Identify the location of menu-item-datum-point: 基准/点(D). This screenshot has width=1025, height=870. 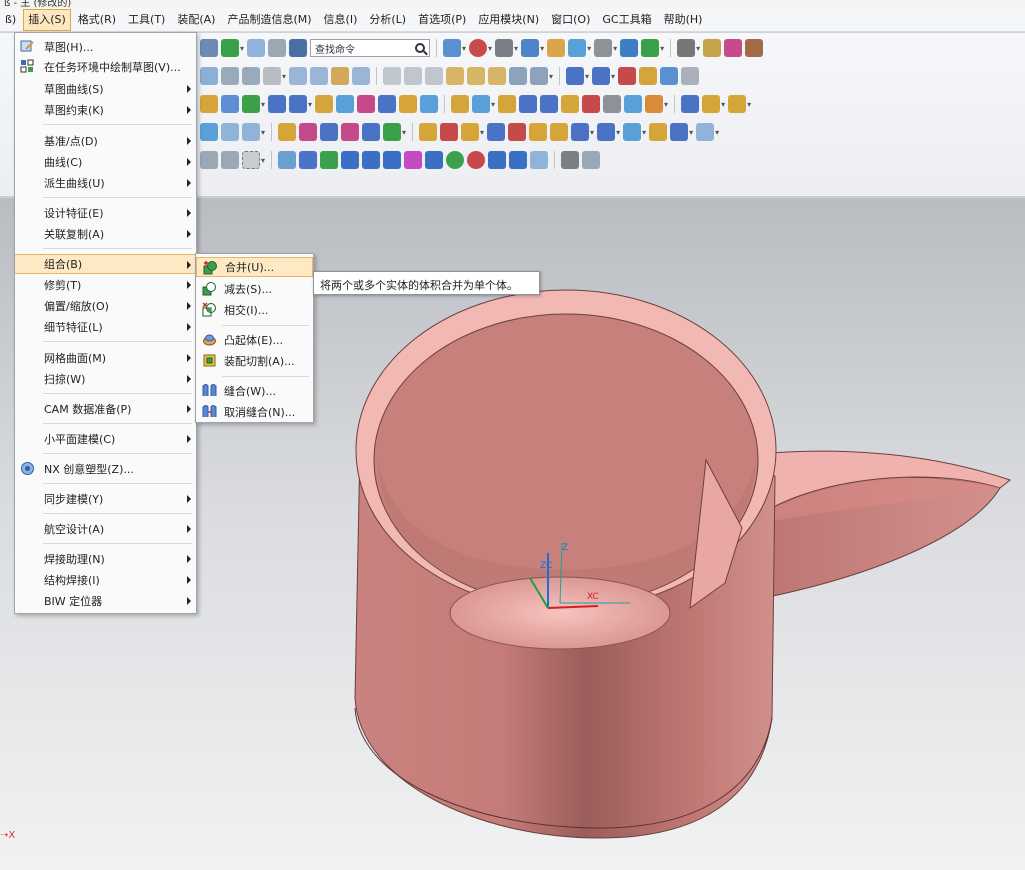
(105, 141).